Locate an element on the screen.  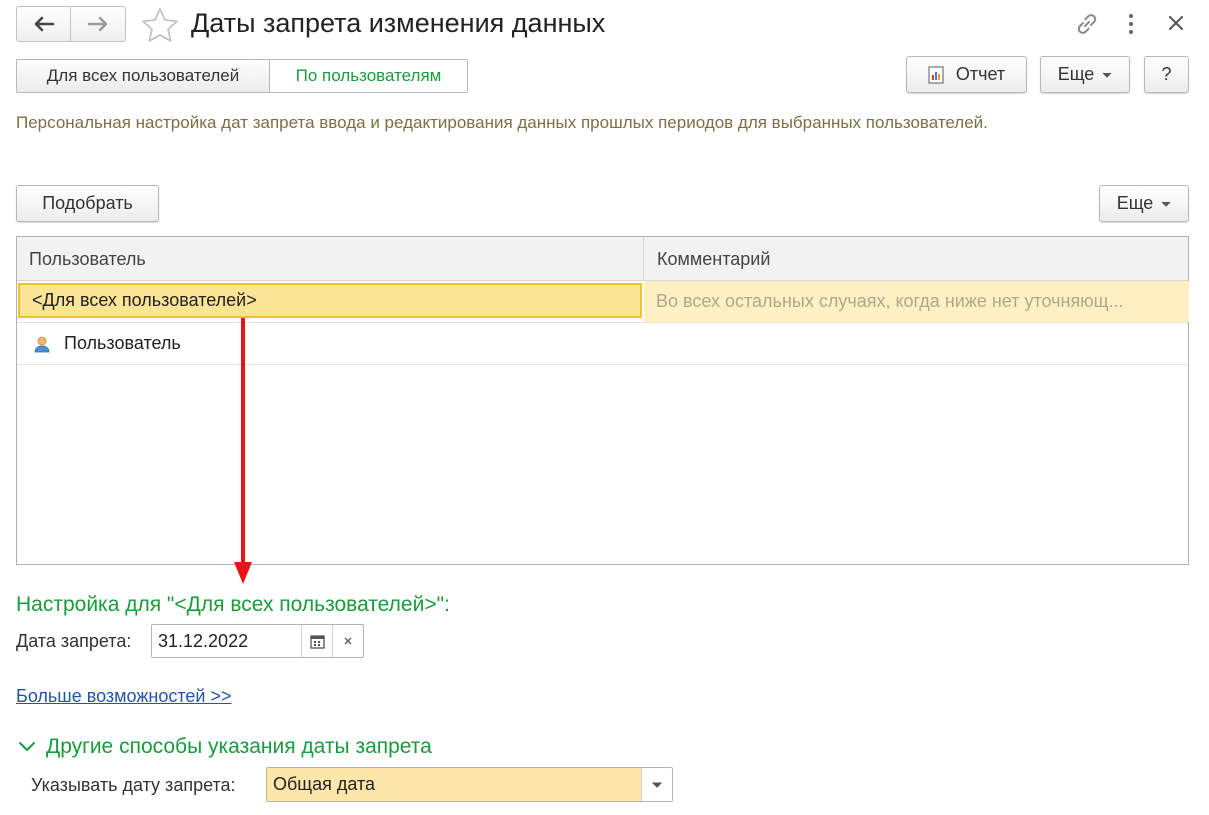
other-methods-heading: Другие способы указания даты запрета is located at coordinates (239, 747).